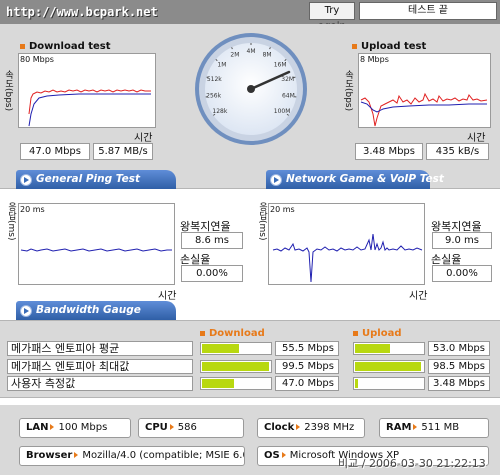  What do you see at coordinates (96, 310) in the screenshot?
I see `tab-bandwidth-gauge: Bandwidth Gauge` at bounding box center [96, 310].